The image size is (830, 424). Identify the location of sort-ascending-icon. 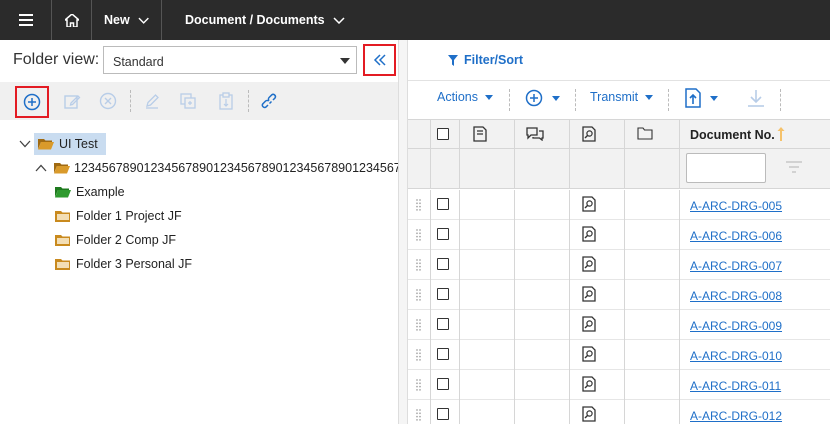
(781, 134).